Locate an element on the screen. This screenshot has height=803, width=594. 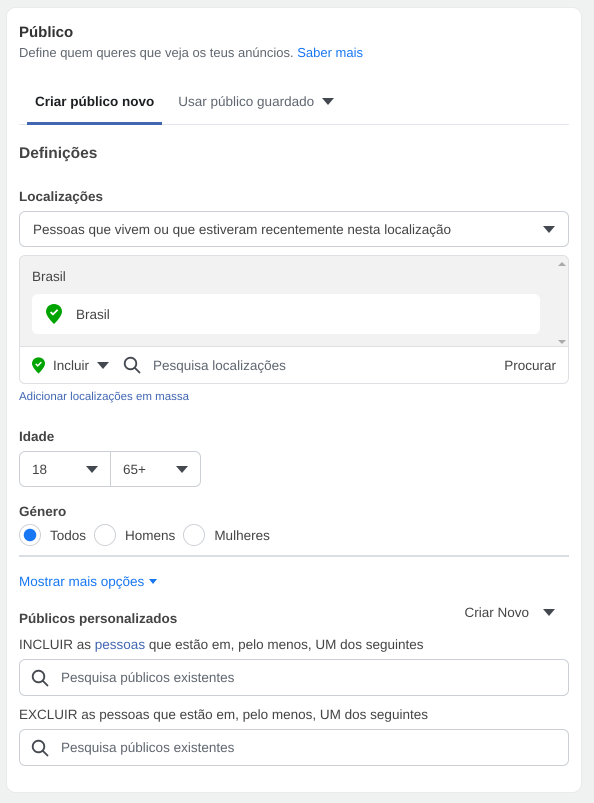
include-dropdown: Incluir is located at coordinates (71, 365).